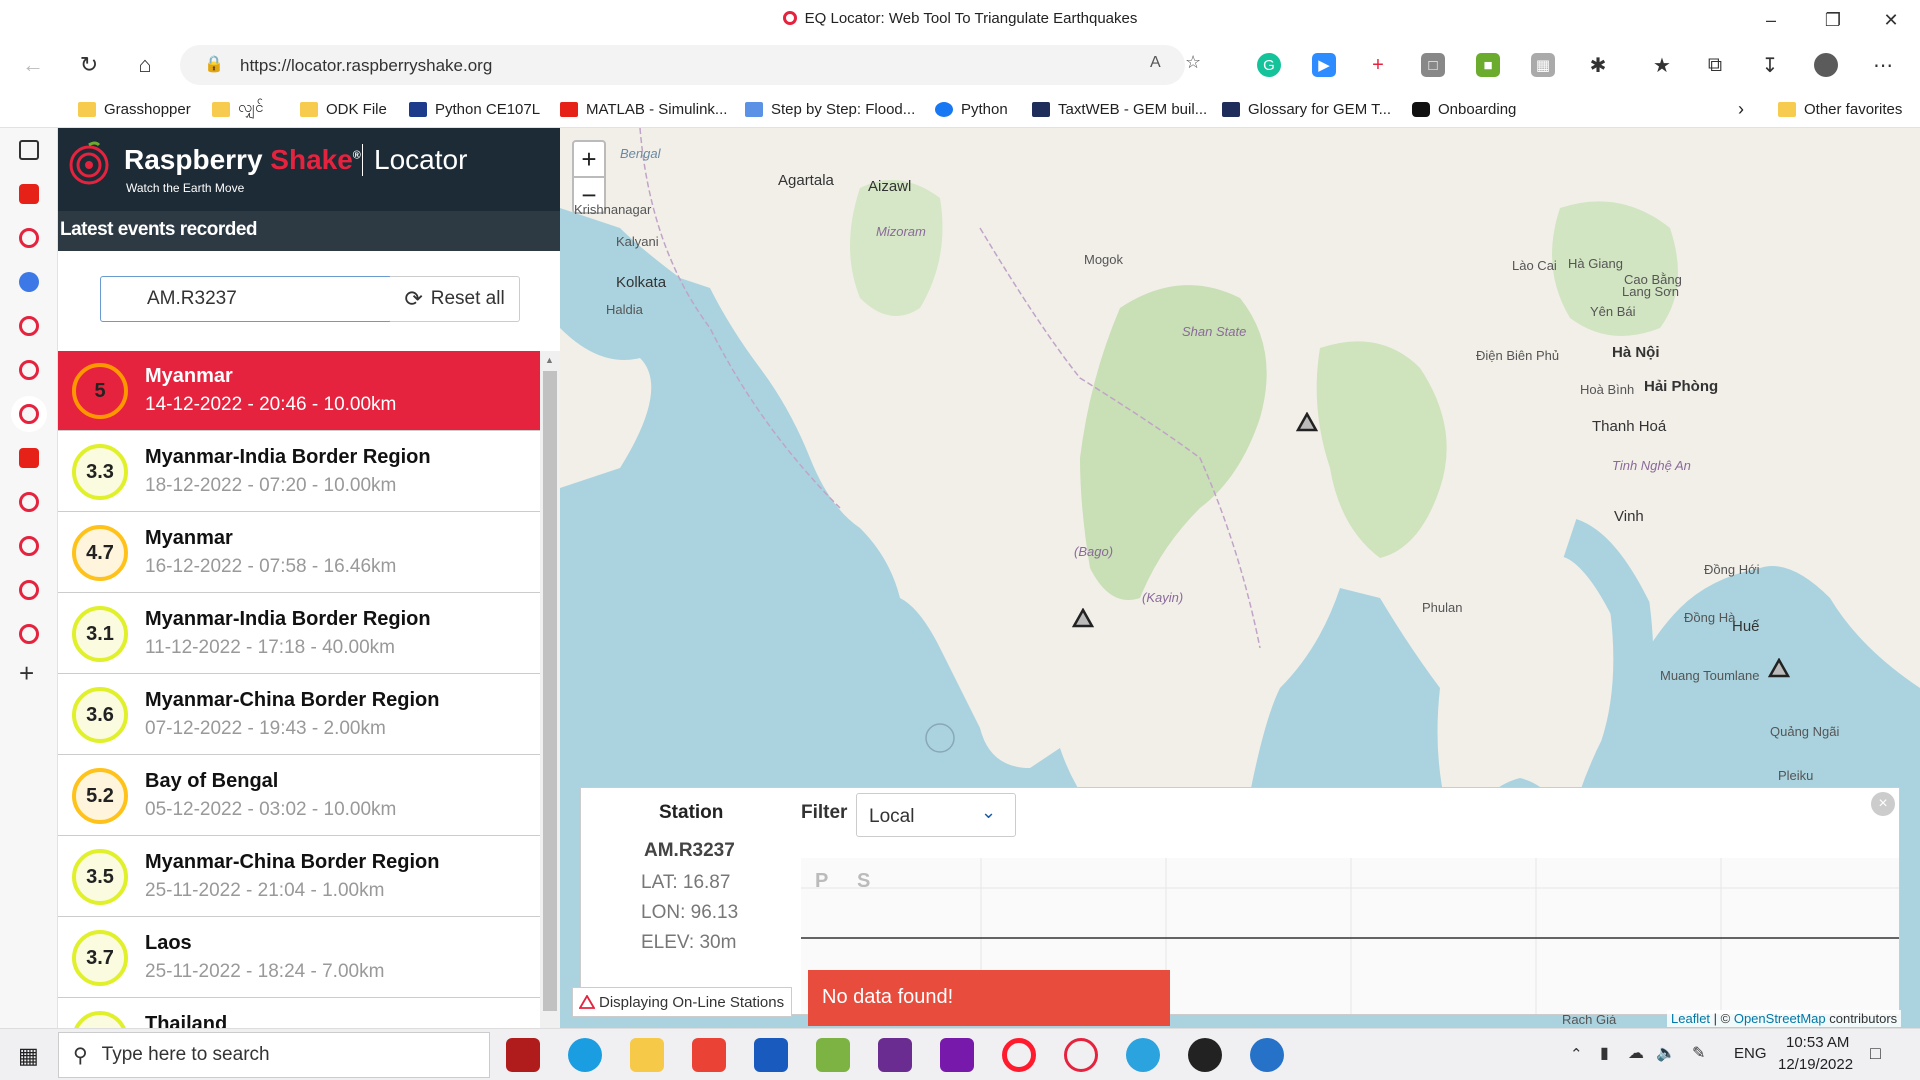 The image size is (1920, 1080). Describe the element at coordinates (589, 159) in the screenshot. I see `zoom-in-button: +` at that location.